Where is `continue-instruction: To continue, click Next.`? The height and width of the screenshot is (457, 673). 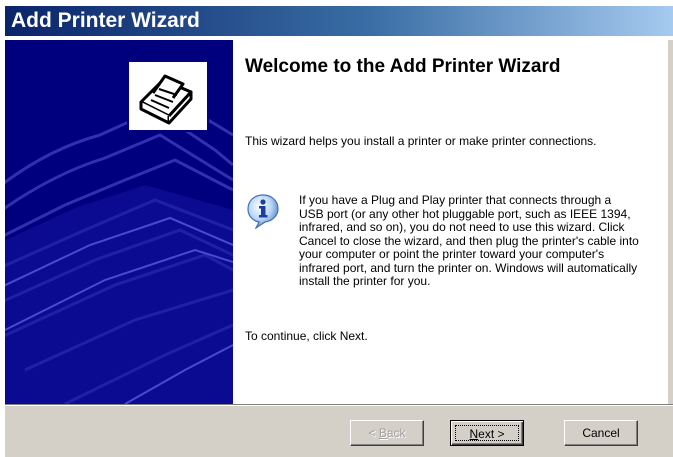 continue-instruction: To continue, click Next. is located at coordinates (306, 336).